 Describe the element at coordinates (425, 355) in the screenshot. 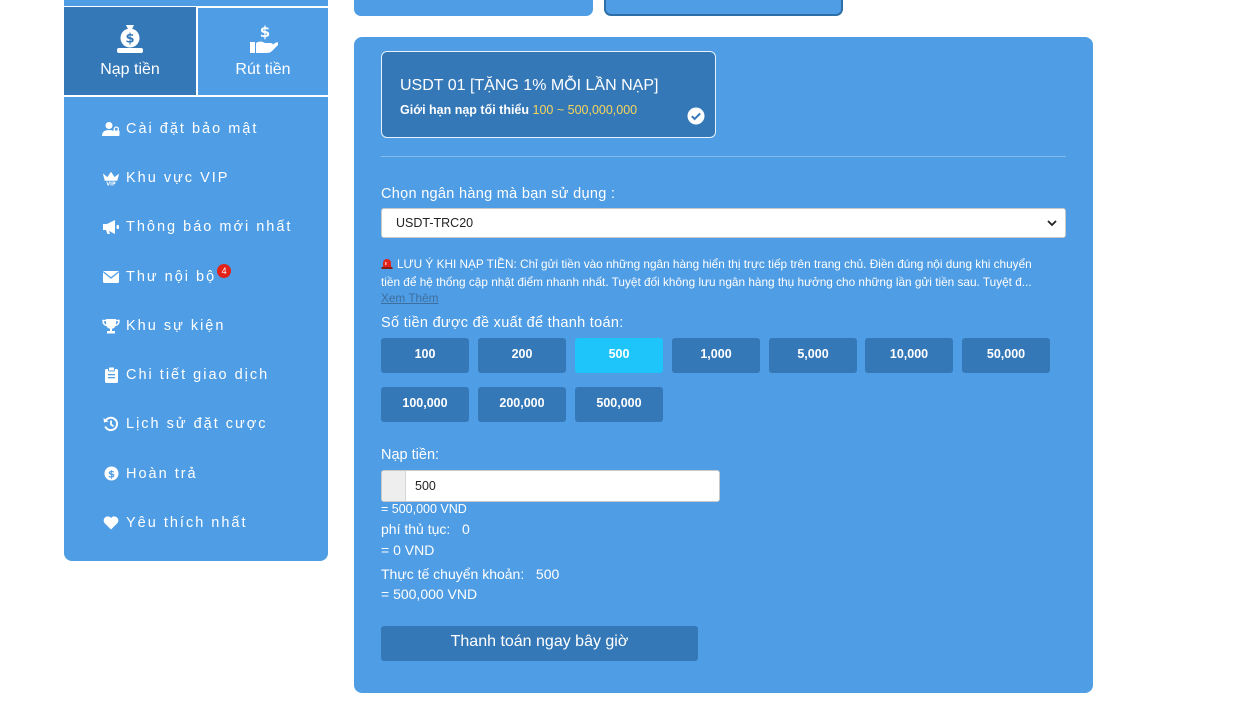

I see `amount-button: 100` at that location.